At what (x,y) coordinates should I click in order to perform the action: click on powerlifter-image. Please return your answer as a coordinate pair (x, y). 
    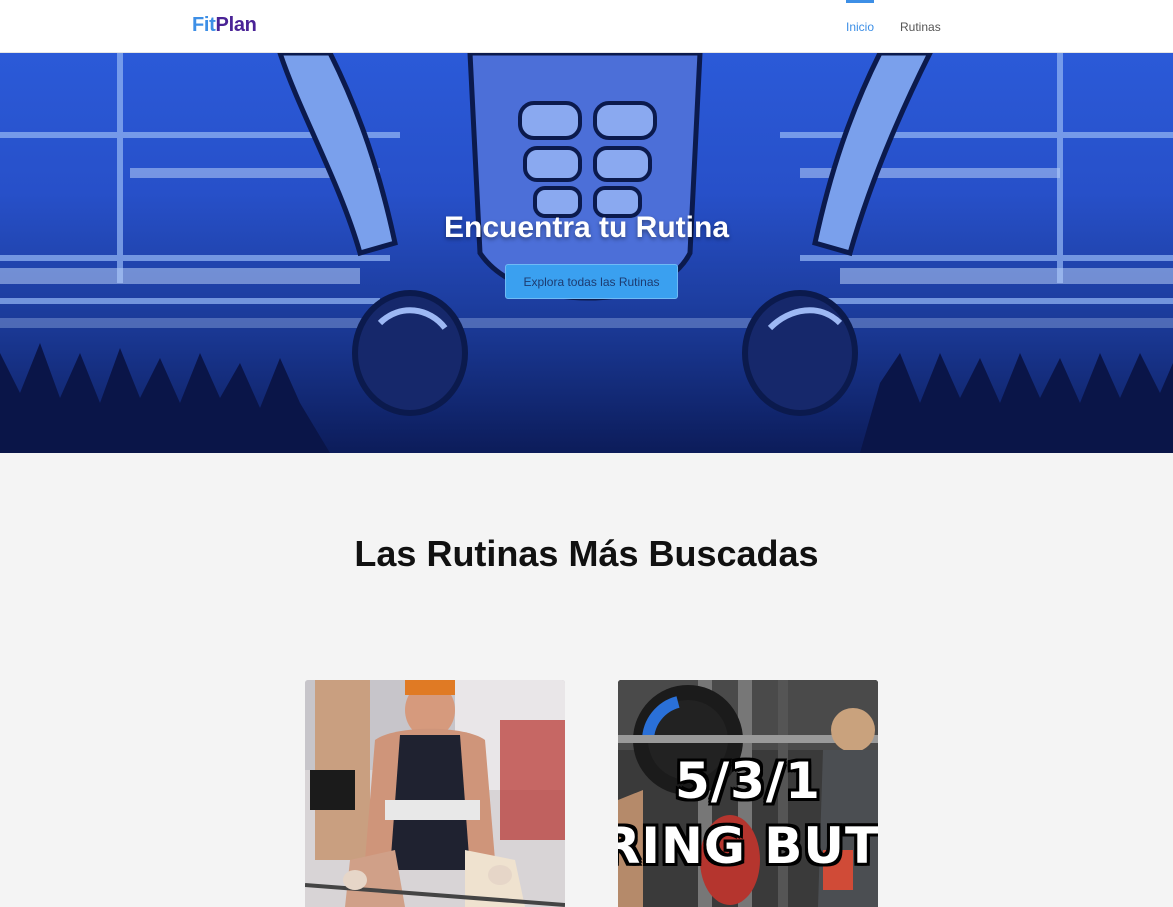
    Looking at the image, I should click on (435, 793).